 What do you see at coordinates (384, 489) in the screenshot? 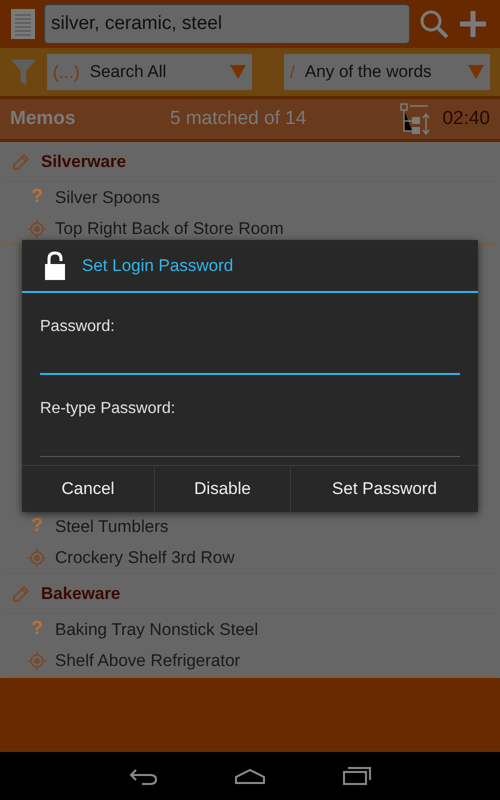
I see `dialog-button: Set Password` at bounding box center [384, 489].